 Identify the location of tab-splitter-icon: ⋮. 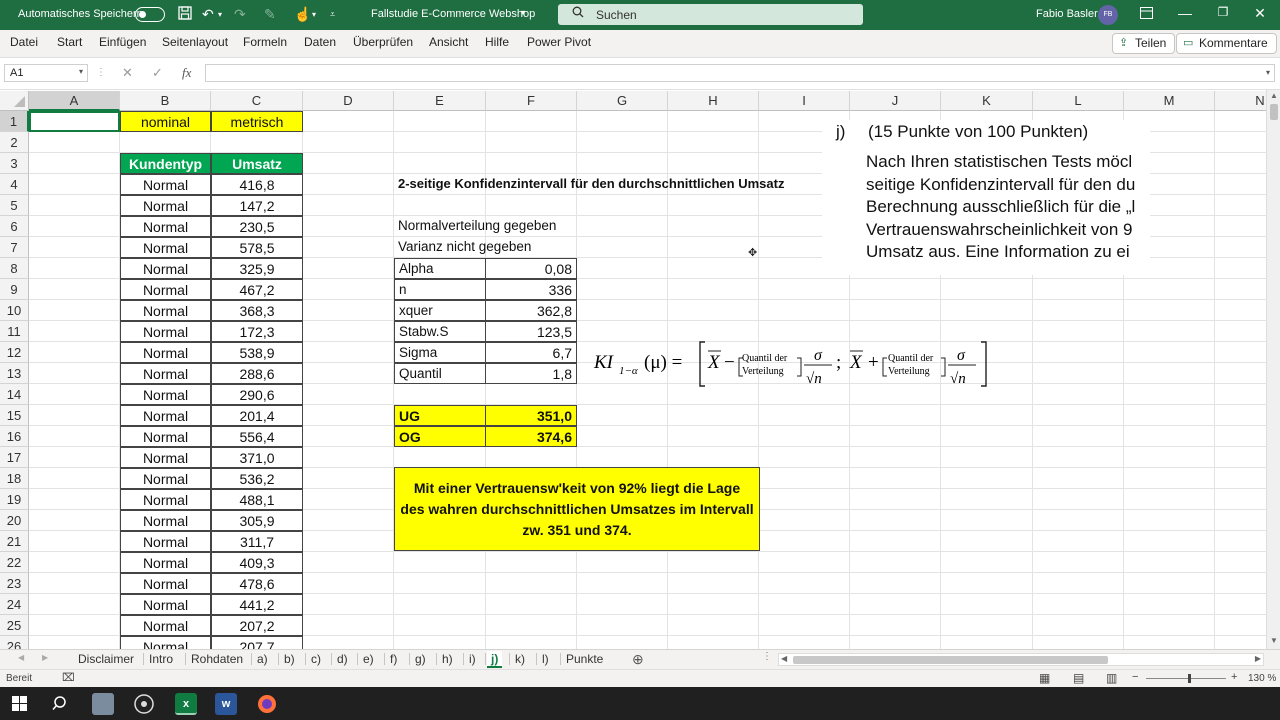
(767, 656).